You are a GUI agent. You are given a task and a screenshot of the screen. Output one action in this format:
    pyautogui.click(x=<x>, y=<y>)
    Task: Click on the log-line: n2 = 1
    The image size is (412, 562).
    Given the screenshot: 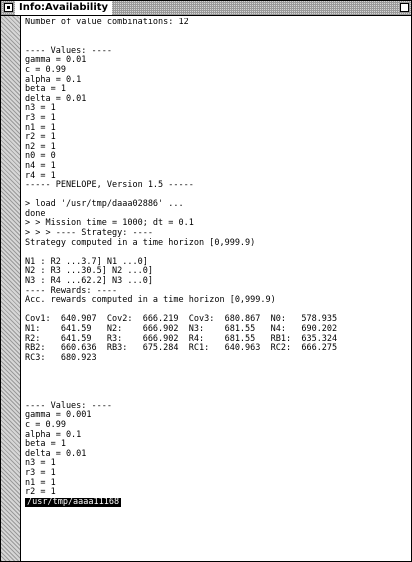 What is the action you would take?
    pyautogui.click(x=40, y=146)
    